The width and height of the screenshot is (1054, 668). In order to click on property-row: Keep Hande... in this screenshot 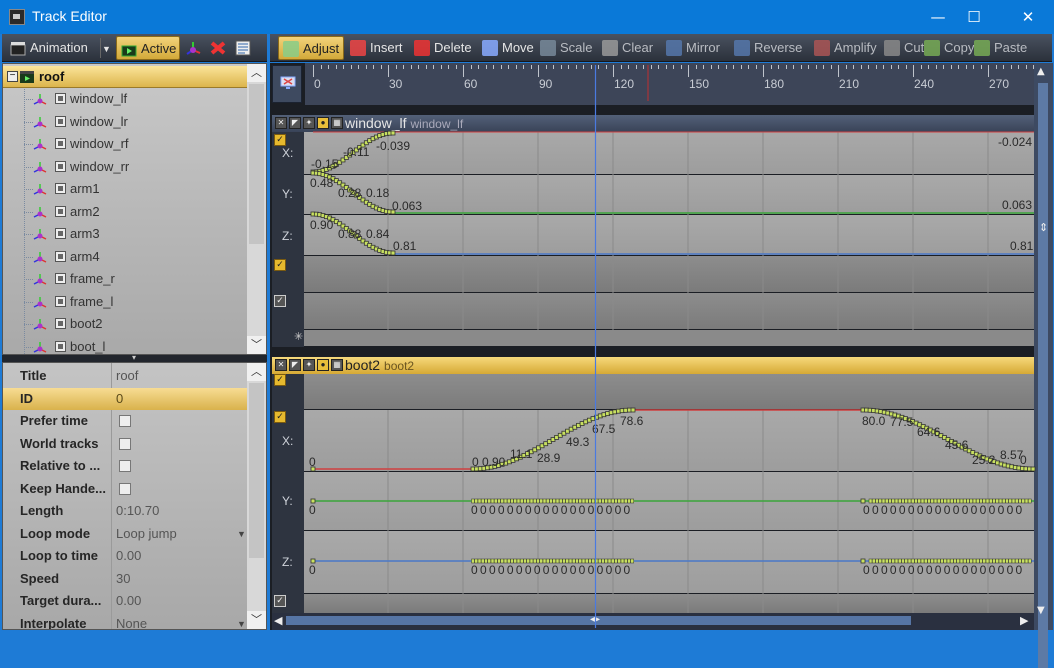, I will do `click(125, 489)`.